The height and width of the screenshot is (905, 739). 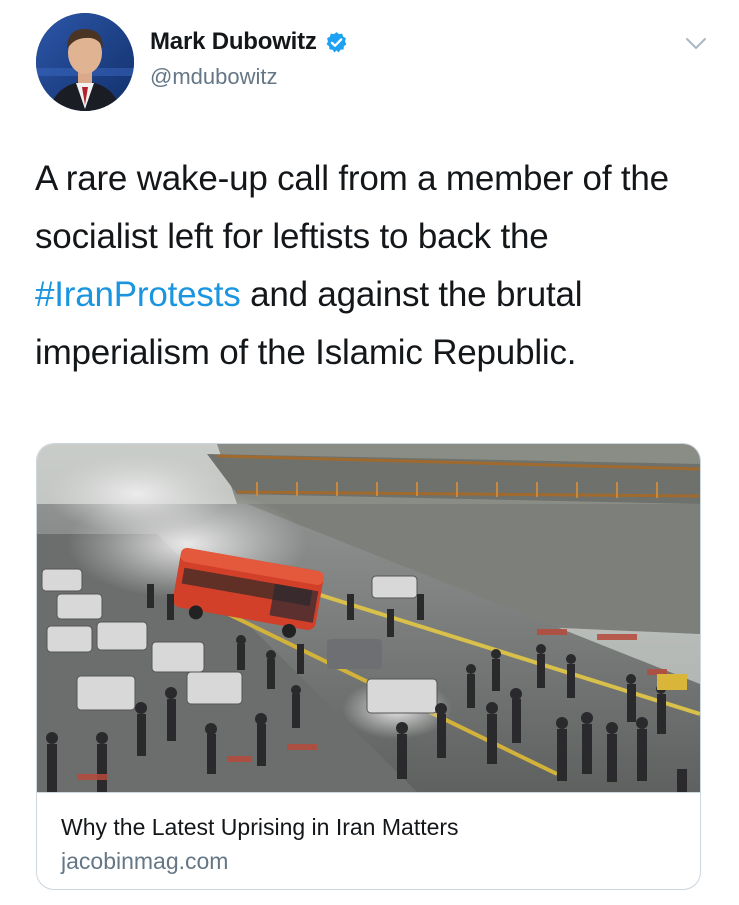 What do you see at coordinates (138, 294) in the screenshot?
I see `hashtag-link: #IranProtests` at bounding box center [138, 294].